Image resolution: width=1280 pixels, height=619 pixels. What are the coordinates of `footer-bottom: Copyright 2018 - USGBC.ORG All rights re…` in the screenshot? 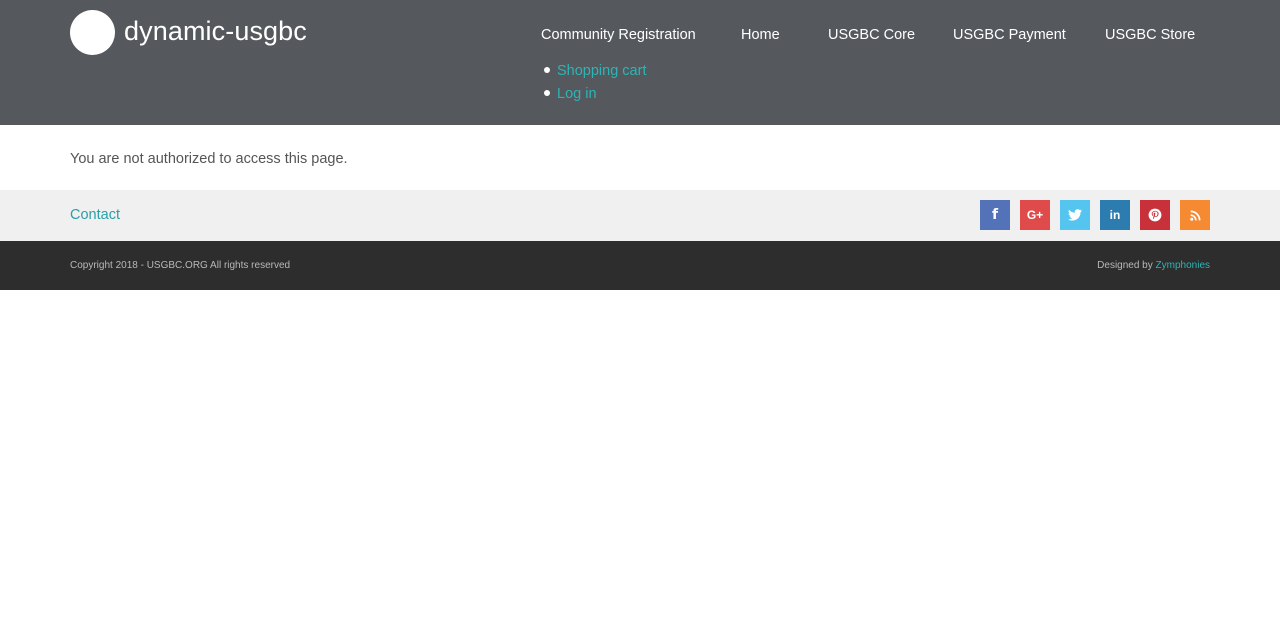 It's located at (640, 265).